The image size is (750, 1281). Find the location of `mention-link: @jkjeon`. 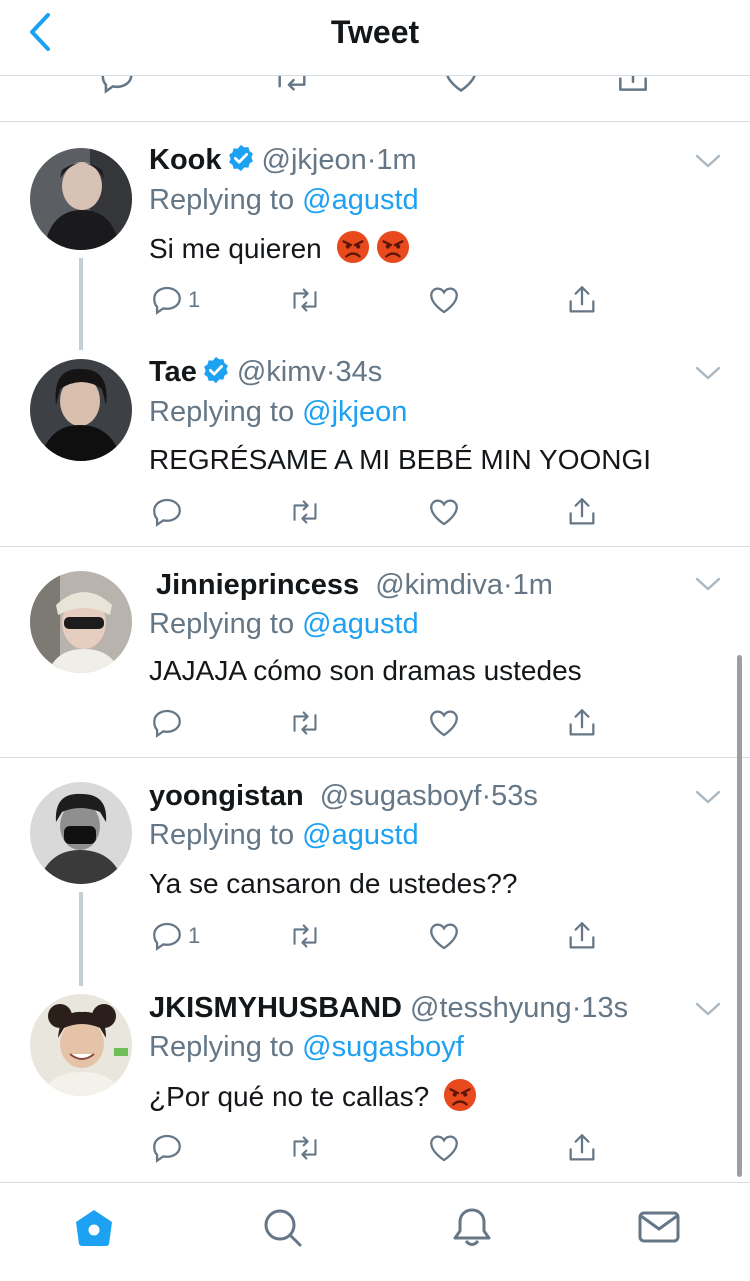

mention-link: @jkjeon is located at coordinates (354, 412).